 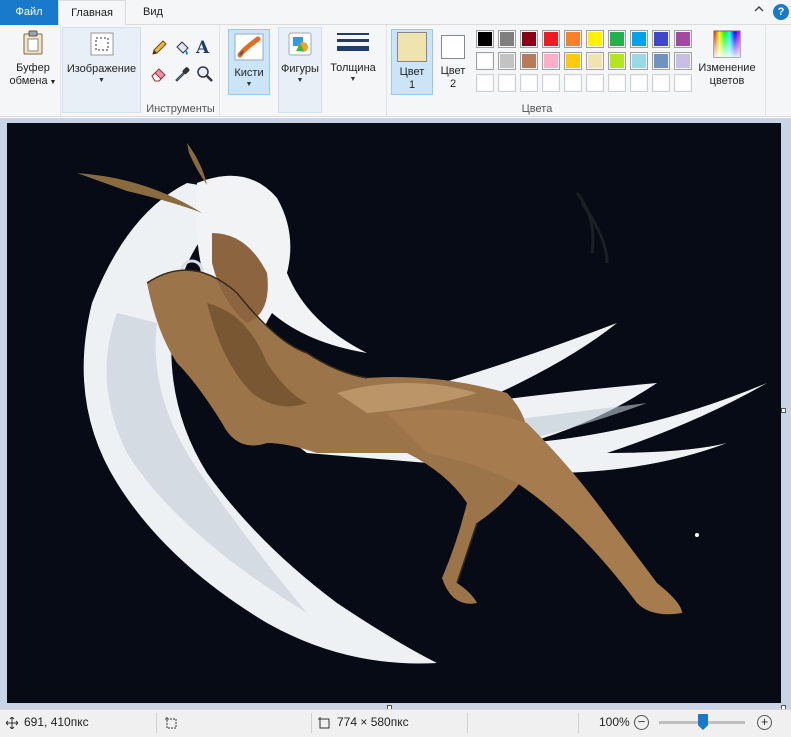 I want to click on clipboard-button: Буфер обмена ▼, so click(x=33, y=58).